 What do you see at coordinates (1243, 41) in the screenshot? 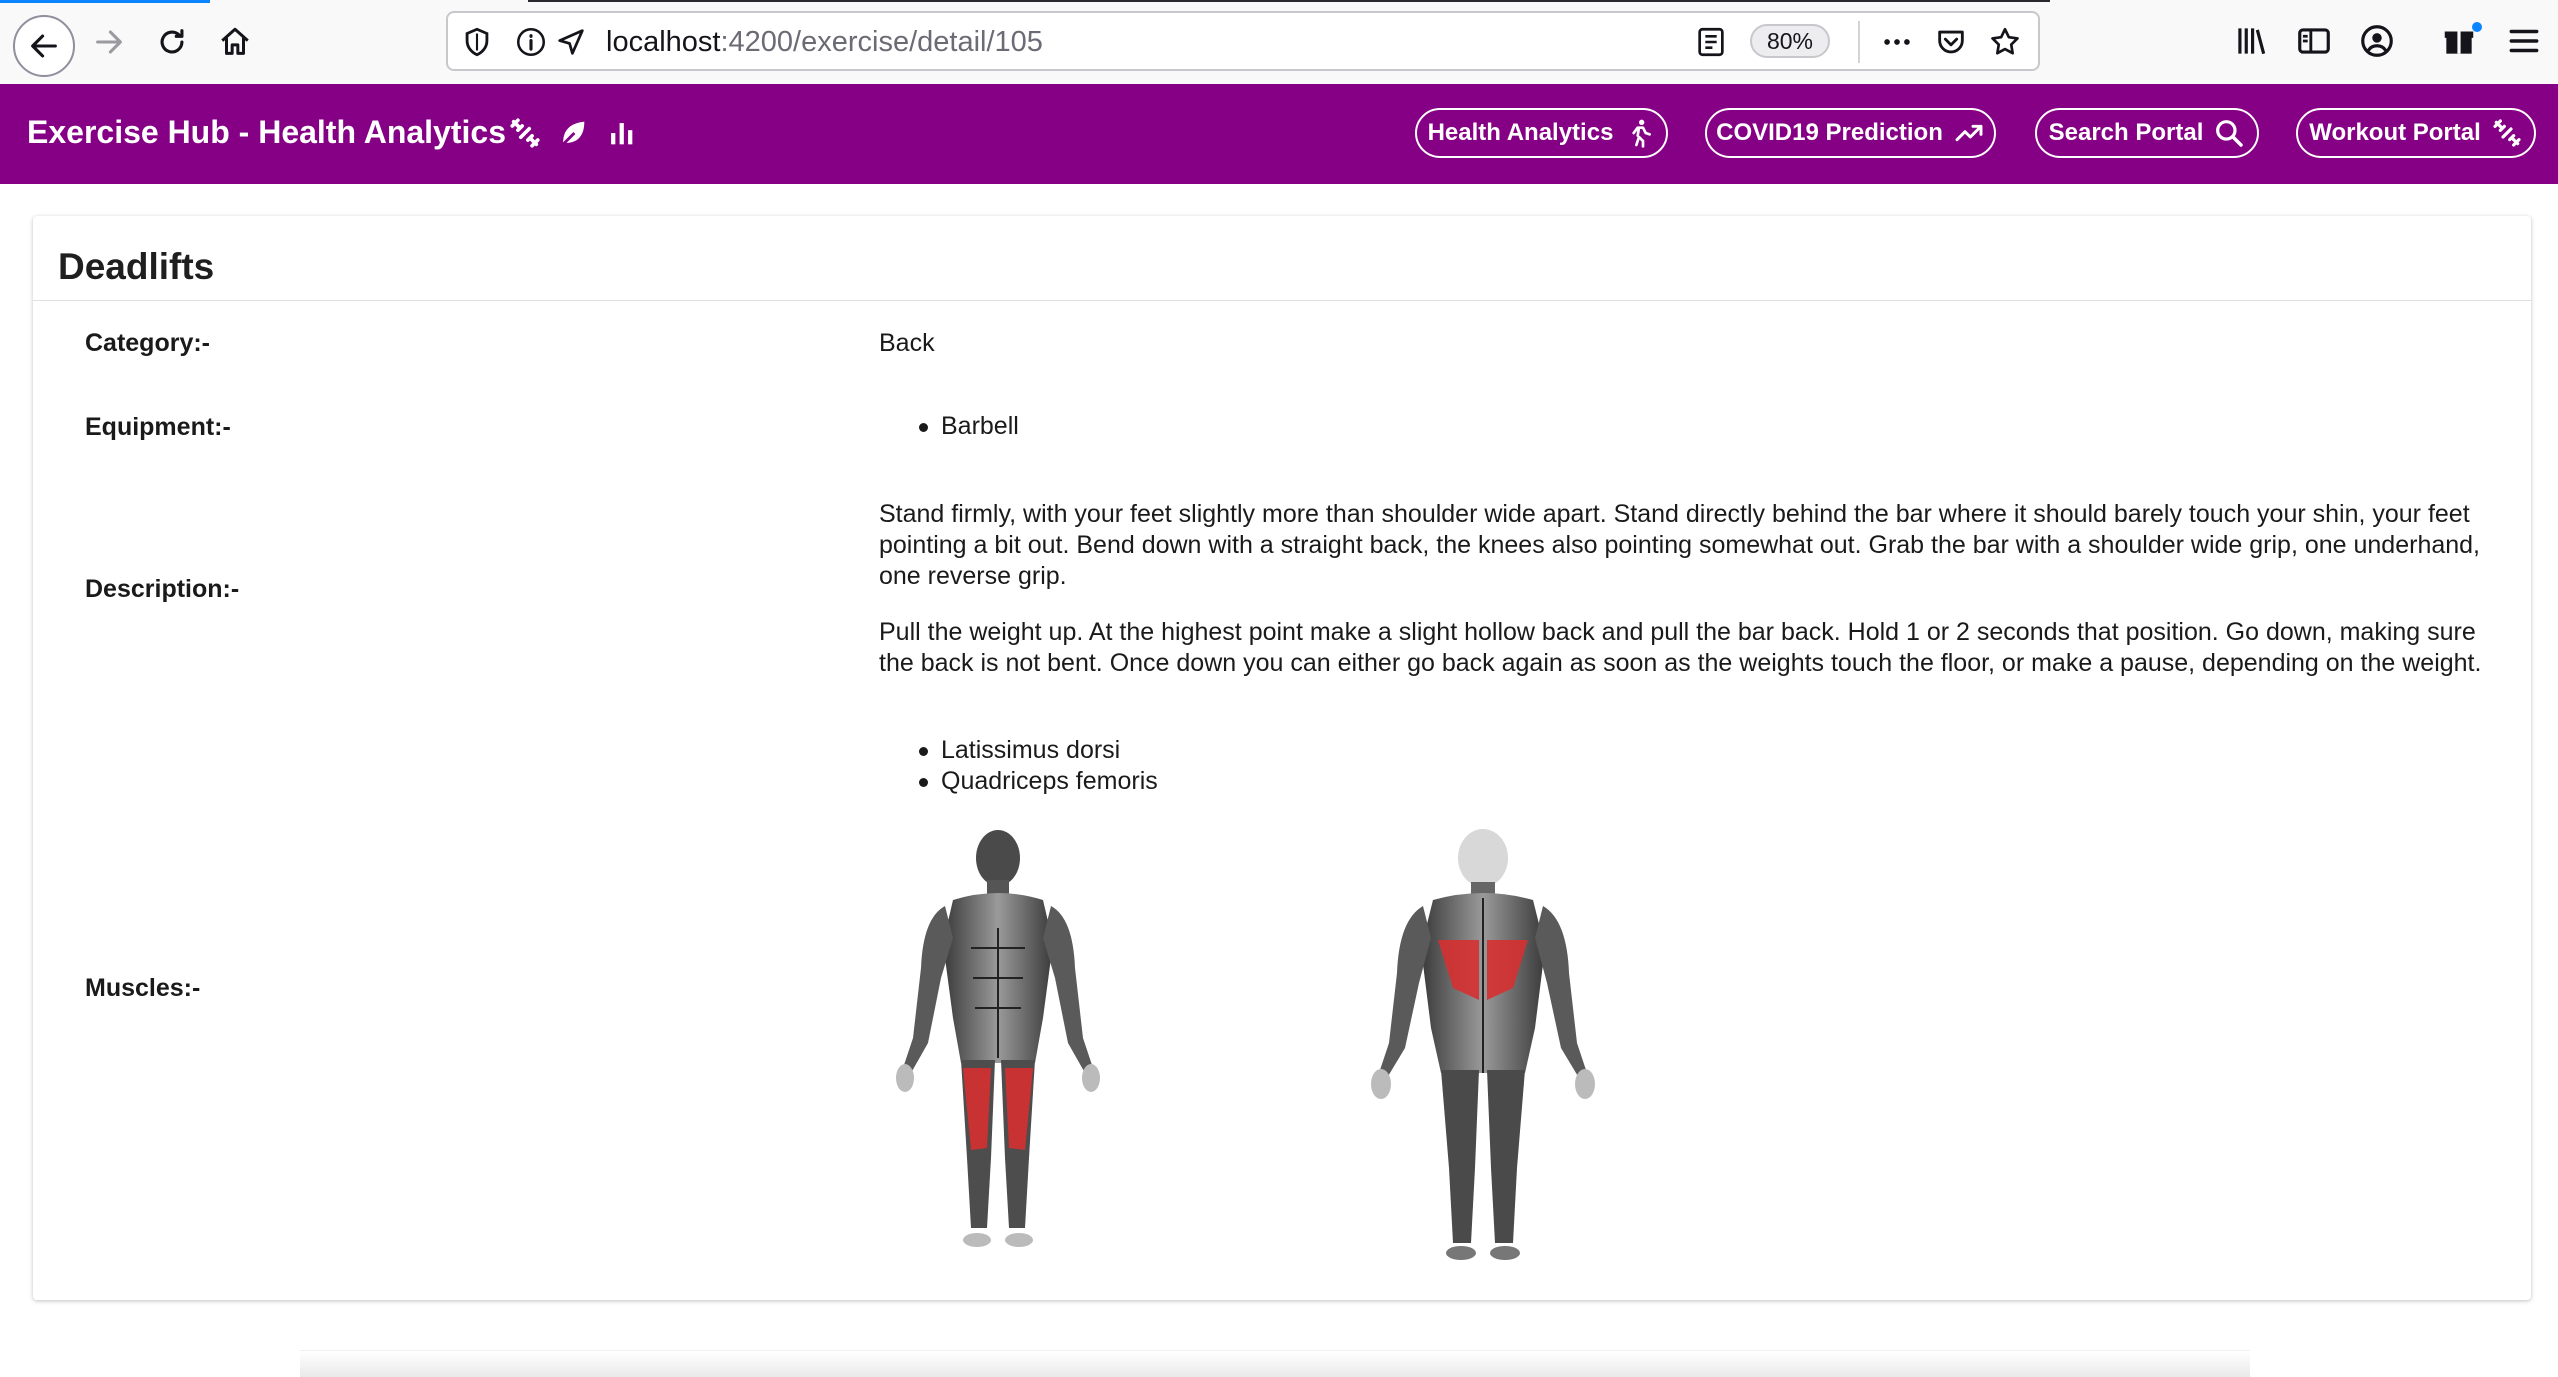
I see `address-bar: localhost:4200/exercise/detail/105 80%` at bounding box center [1243, 41].